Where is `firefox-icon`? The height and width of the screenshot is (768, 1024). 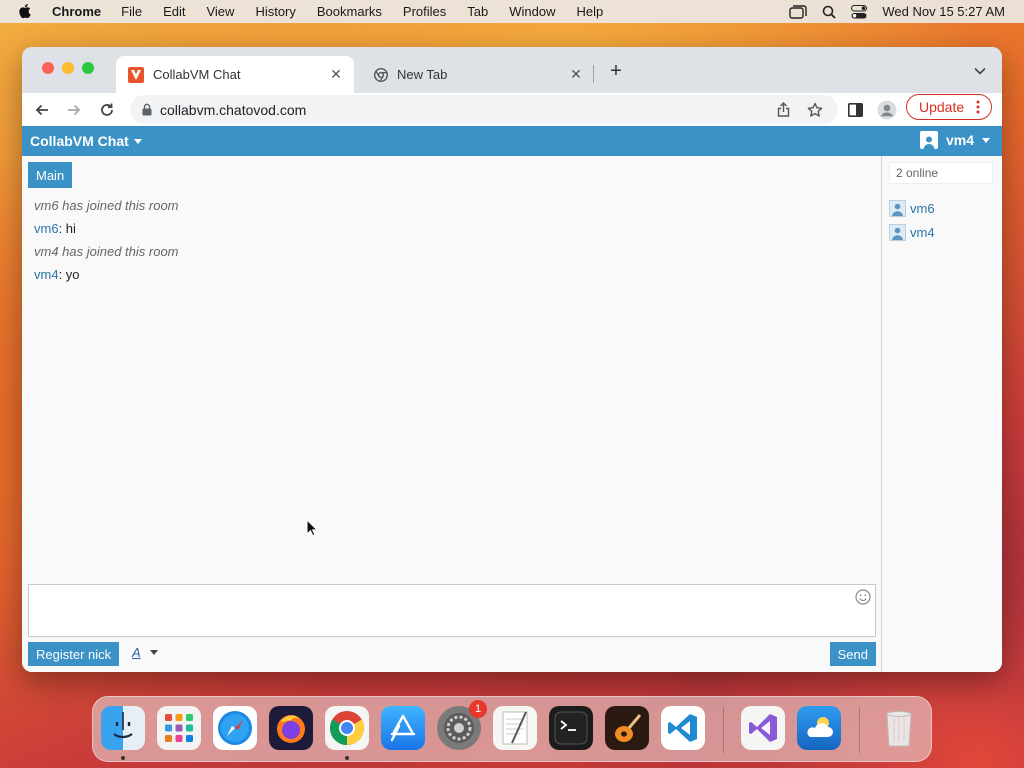
firefox-icon is located at coordinates (291, 728).